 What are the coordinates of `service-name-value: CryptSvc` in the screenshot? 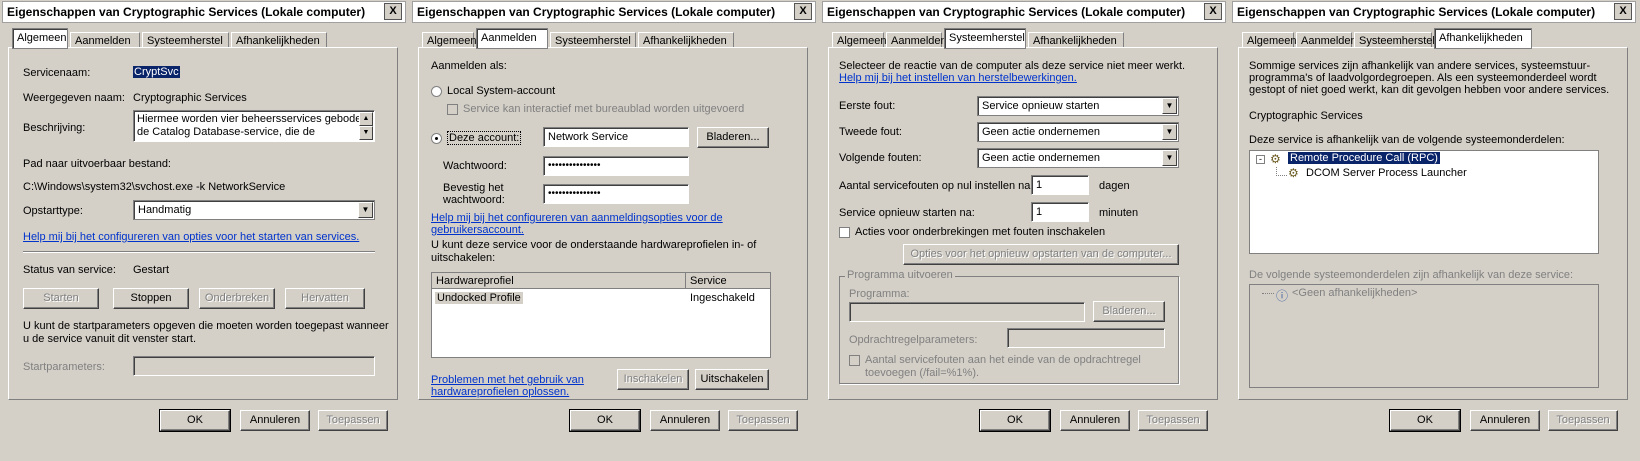 It's located at (156, 72).